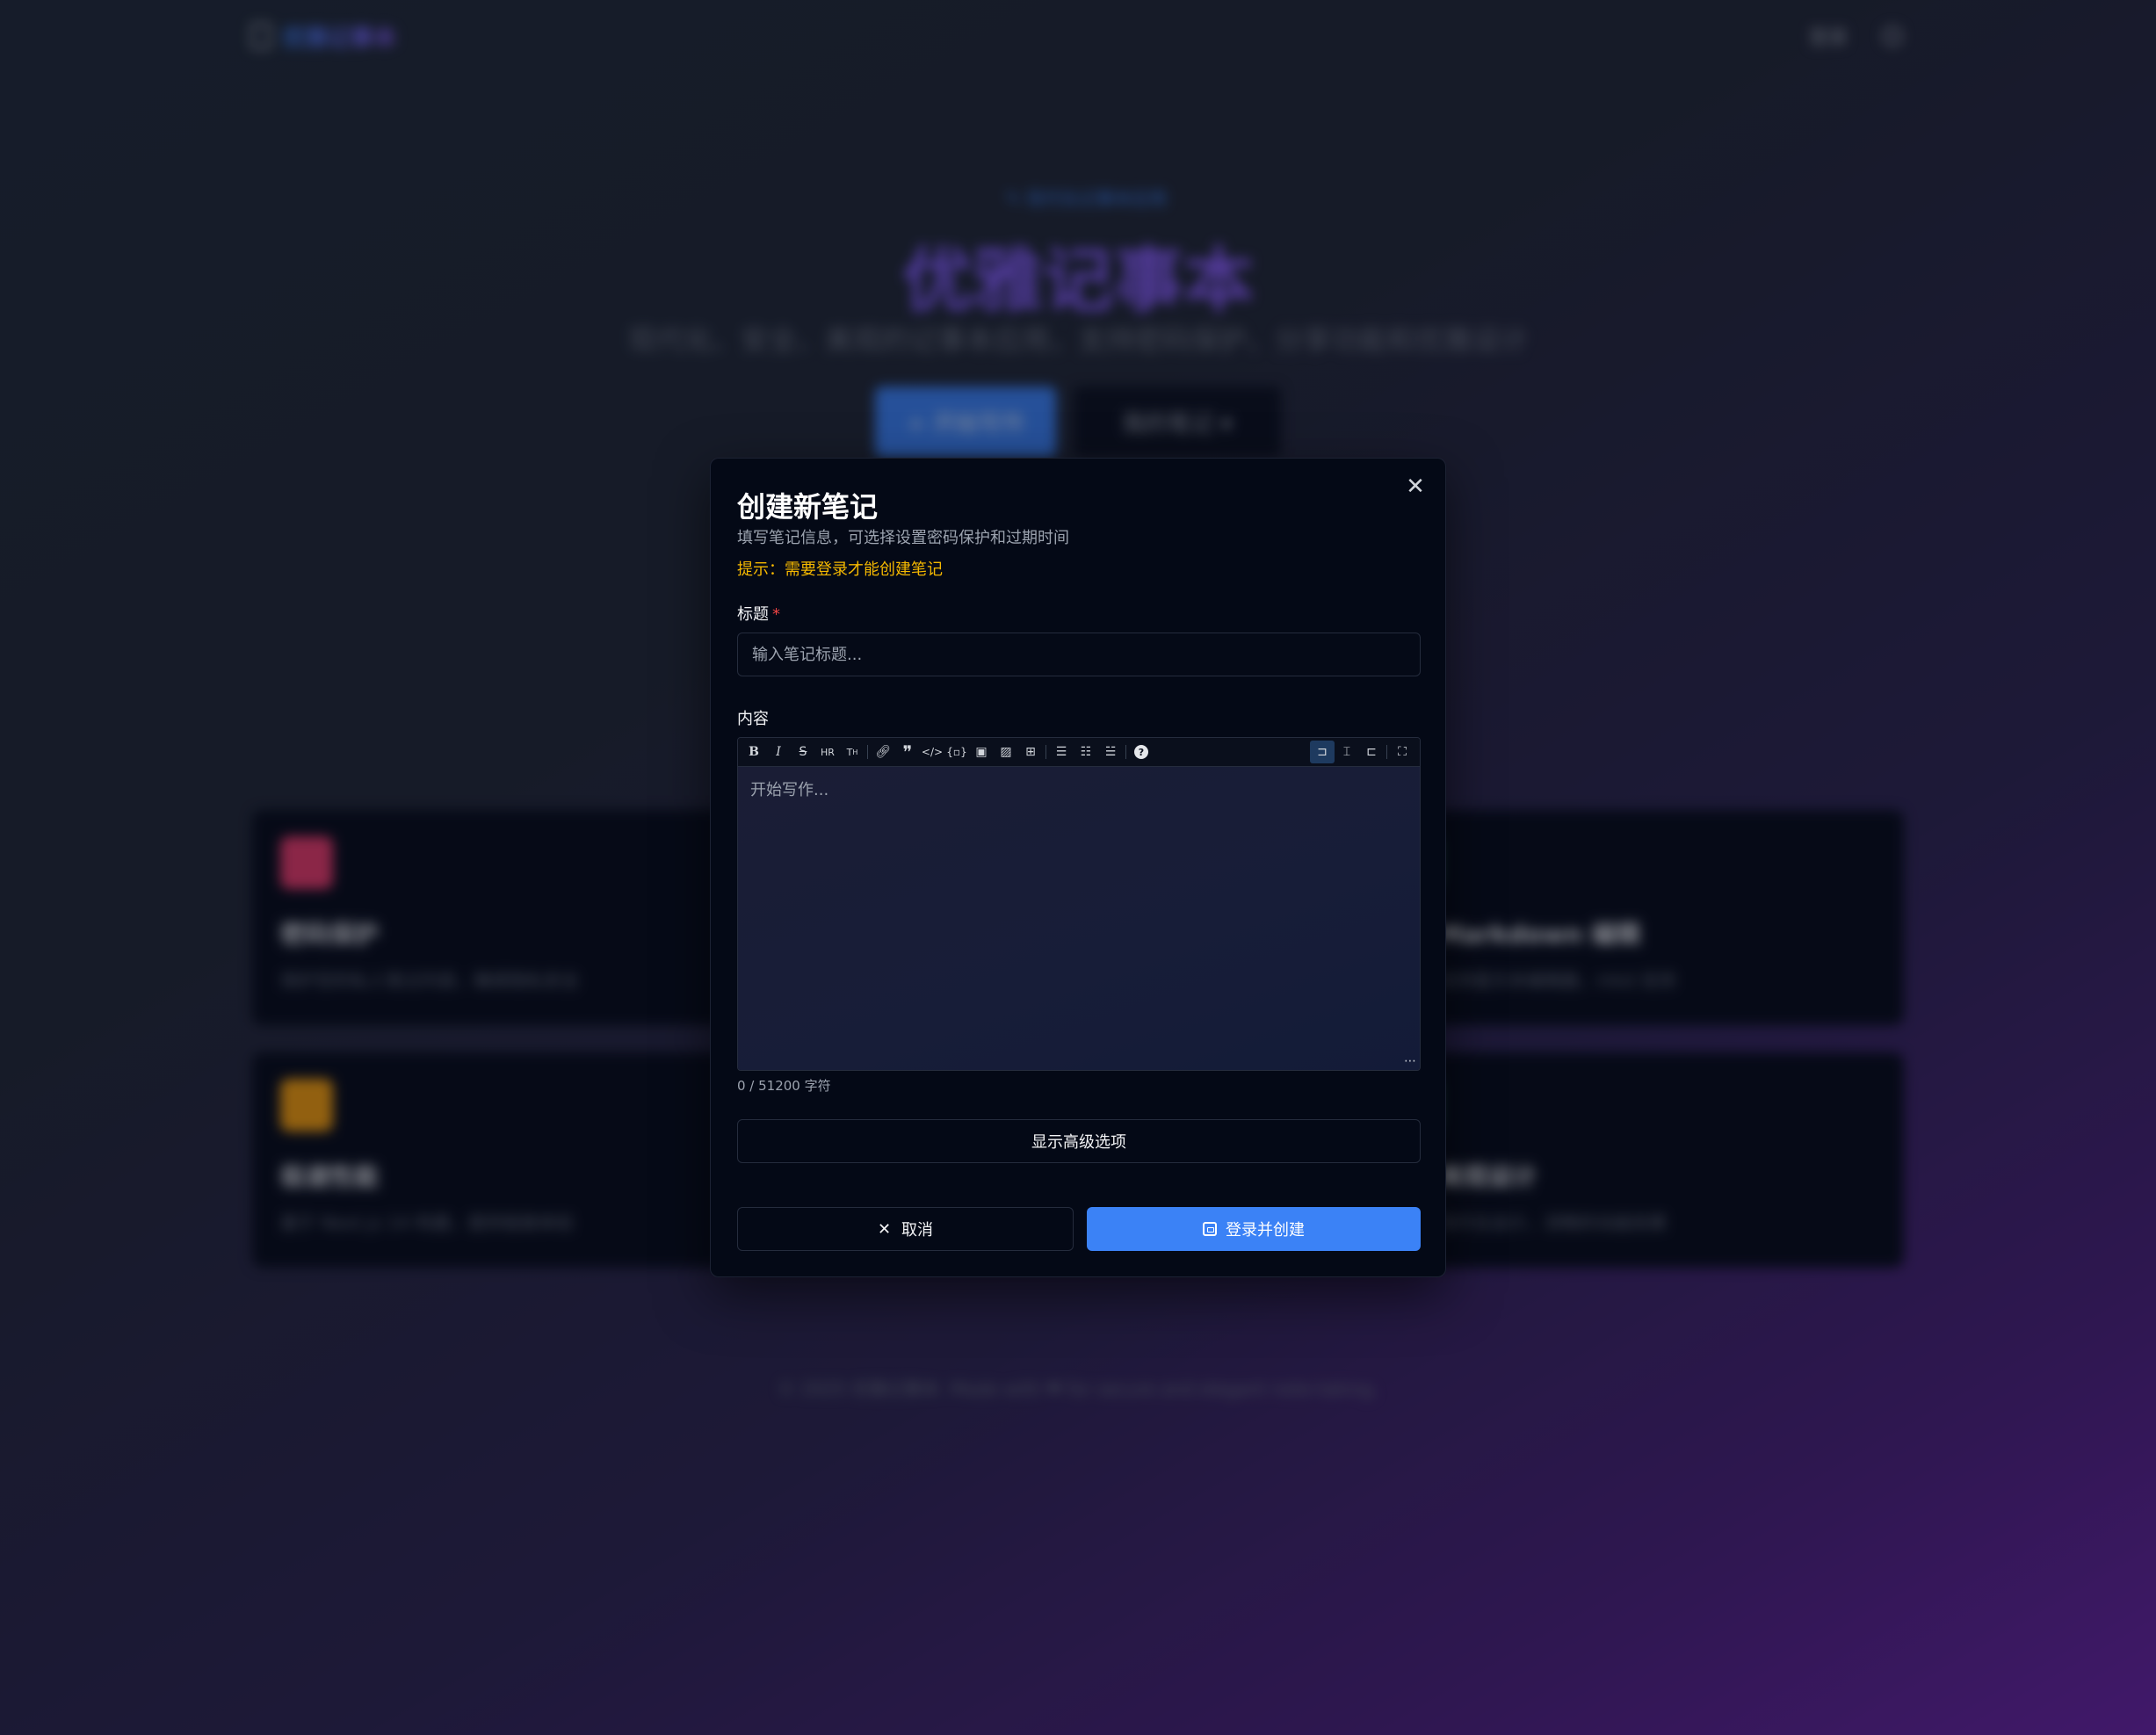 The width and height of the screenshot is (2156, 1735). What do you see at coordinates (1142, 752) in the screenshot?
I see `help-icon: ?` at bounding box center [1142, 752].